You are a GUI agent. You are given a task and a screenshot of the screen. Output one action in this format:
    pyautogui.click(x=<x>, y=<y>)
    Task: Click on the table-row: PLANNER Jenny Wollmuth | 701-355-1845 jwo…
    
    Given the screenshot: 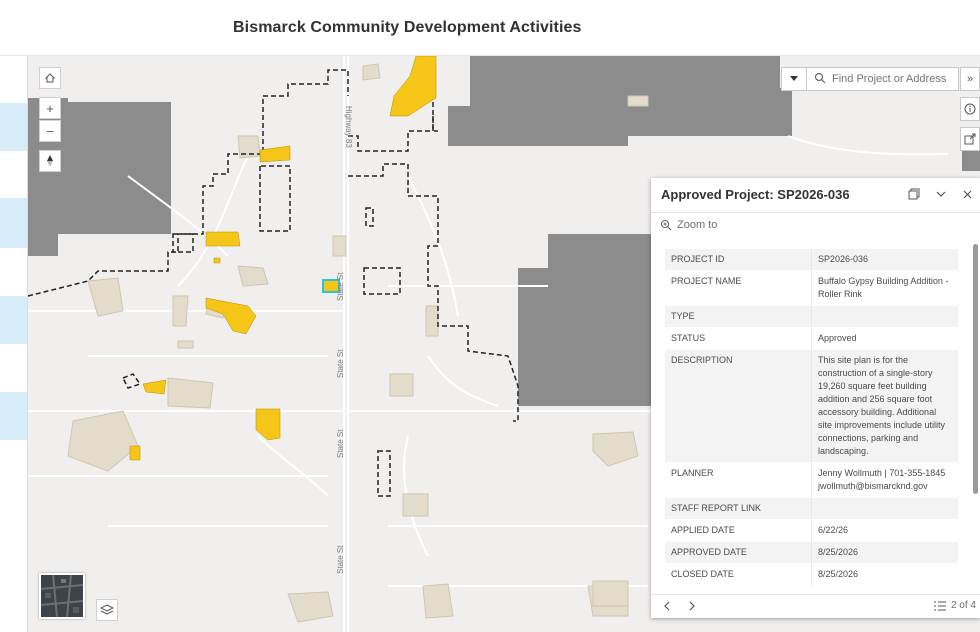 What is the action you would take?
    pyautogui.click(x=811, y=480)
    